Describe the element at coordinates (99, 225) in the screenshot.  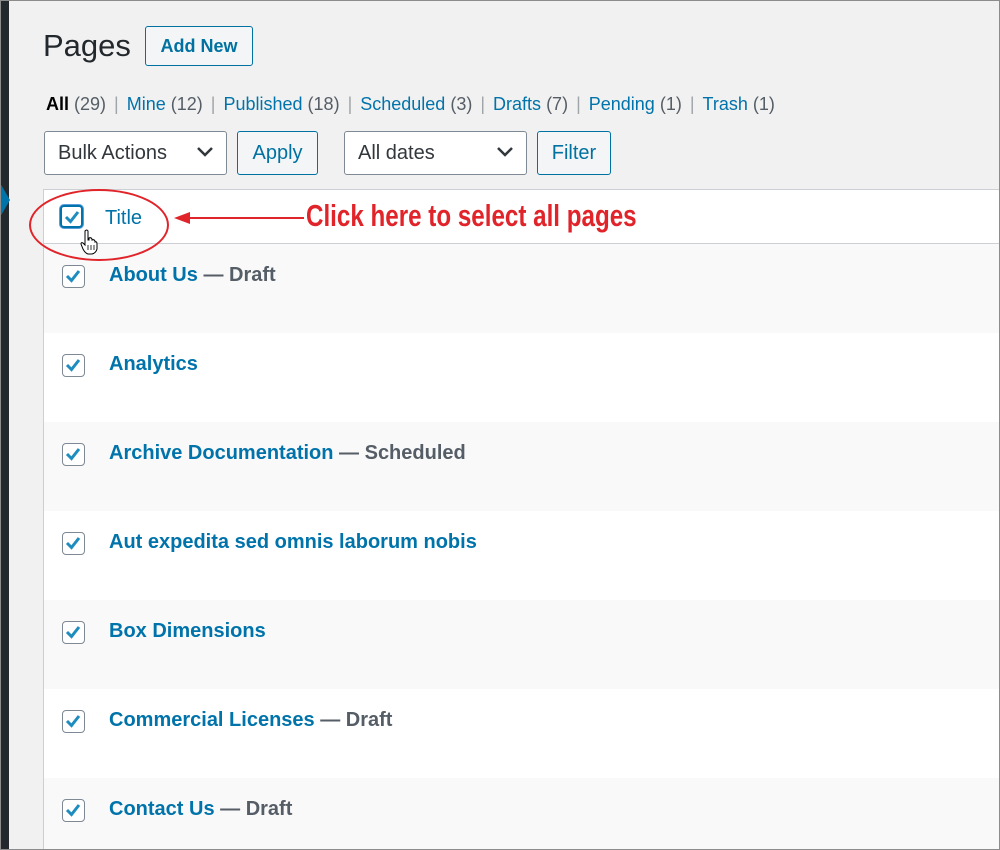
I see `annotation-circle` at that location.